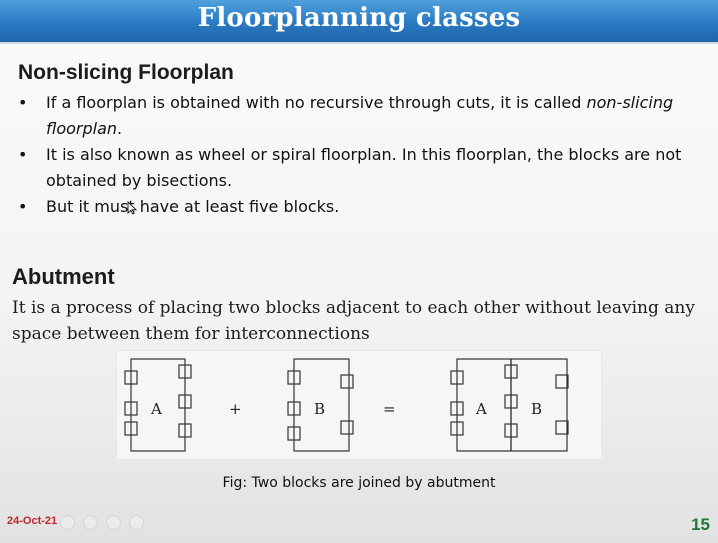 Image resolution: width=718 pixels, height=543 pixels. I want to click on plus-sign: +, so click(235, 409).